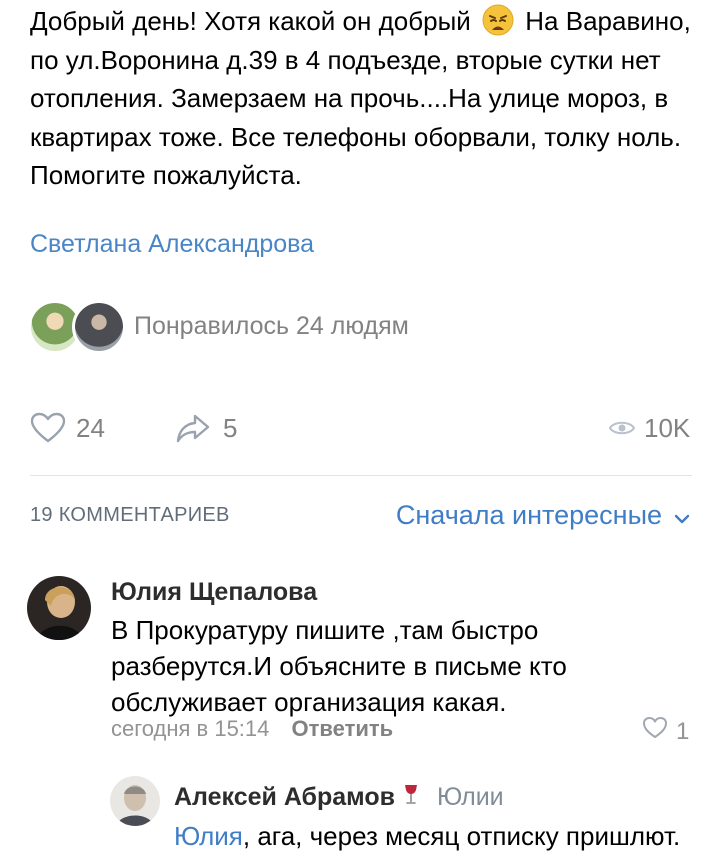 This screenshot has height=863, width=720. I want to click on like-count: 24, so click(90, 427).